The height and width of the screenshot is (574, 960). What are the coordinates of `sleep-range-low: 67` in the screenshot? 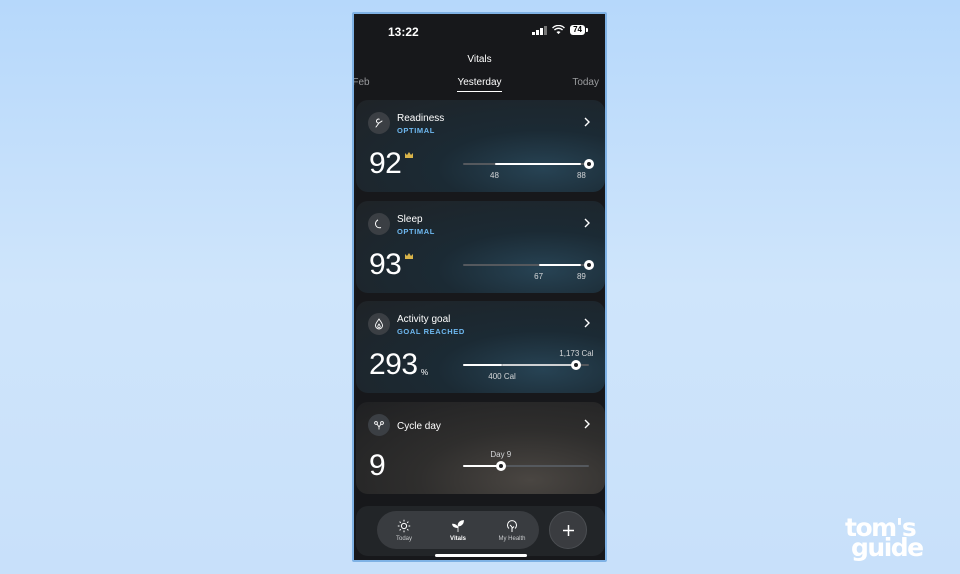 It's located at (539, 276).